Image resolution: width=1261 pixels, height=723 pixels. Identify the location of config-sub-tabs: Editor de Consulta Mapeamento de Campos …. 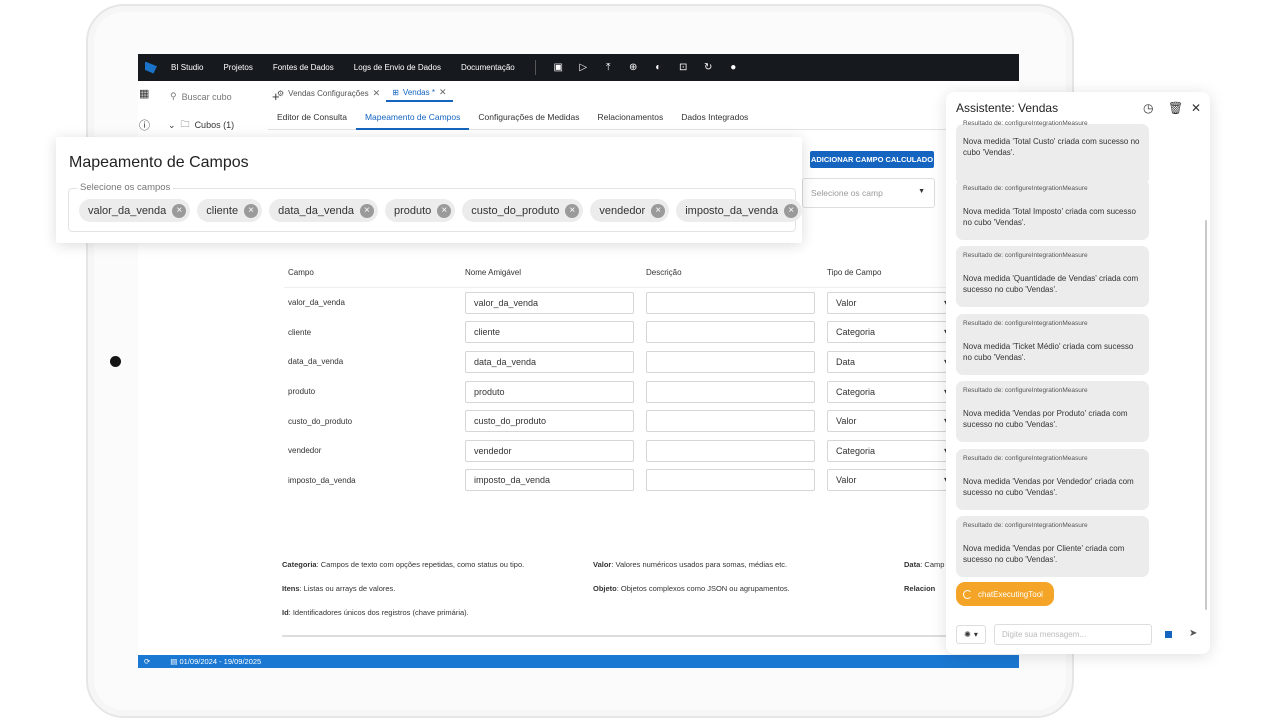
(608, 119).